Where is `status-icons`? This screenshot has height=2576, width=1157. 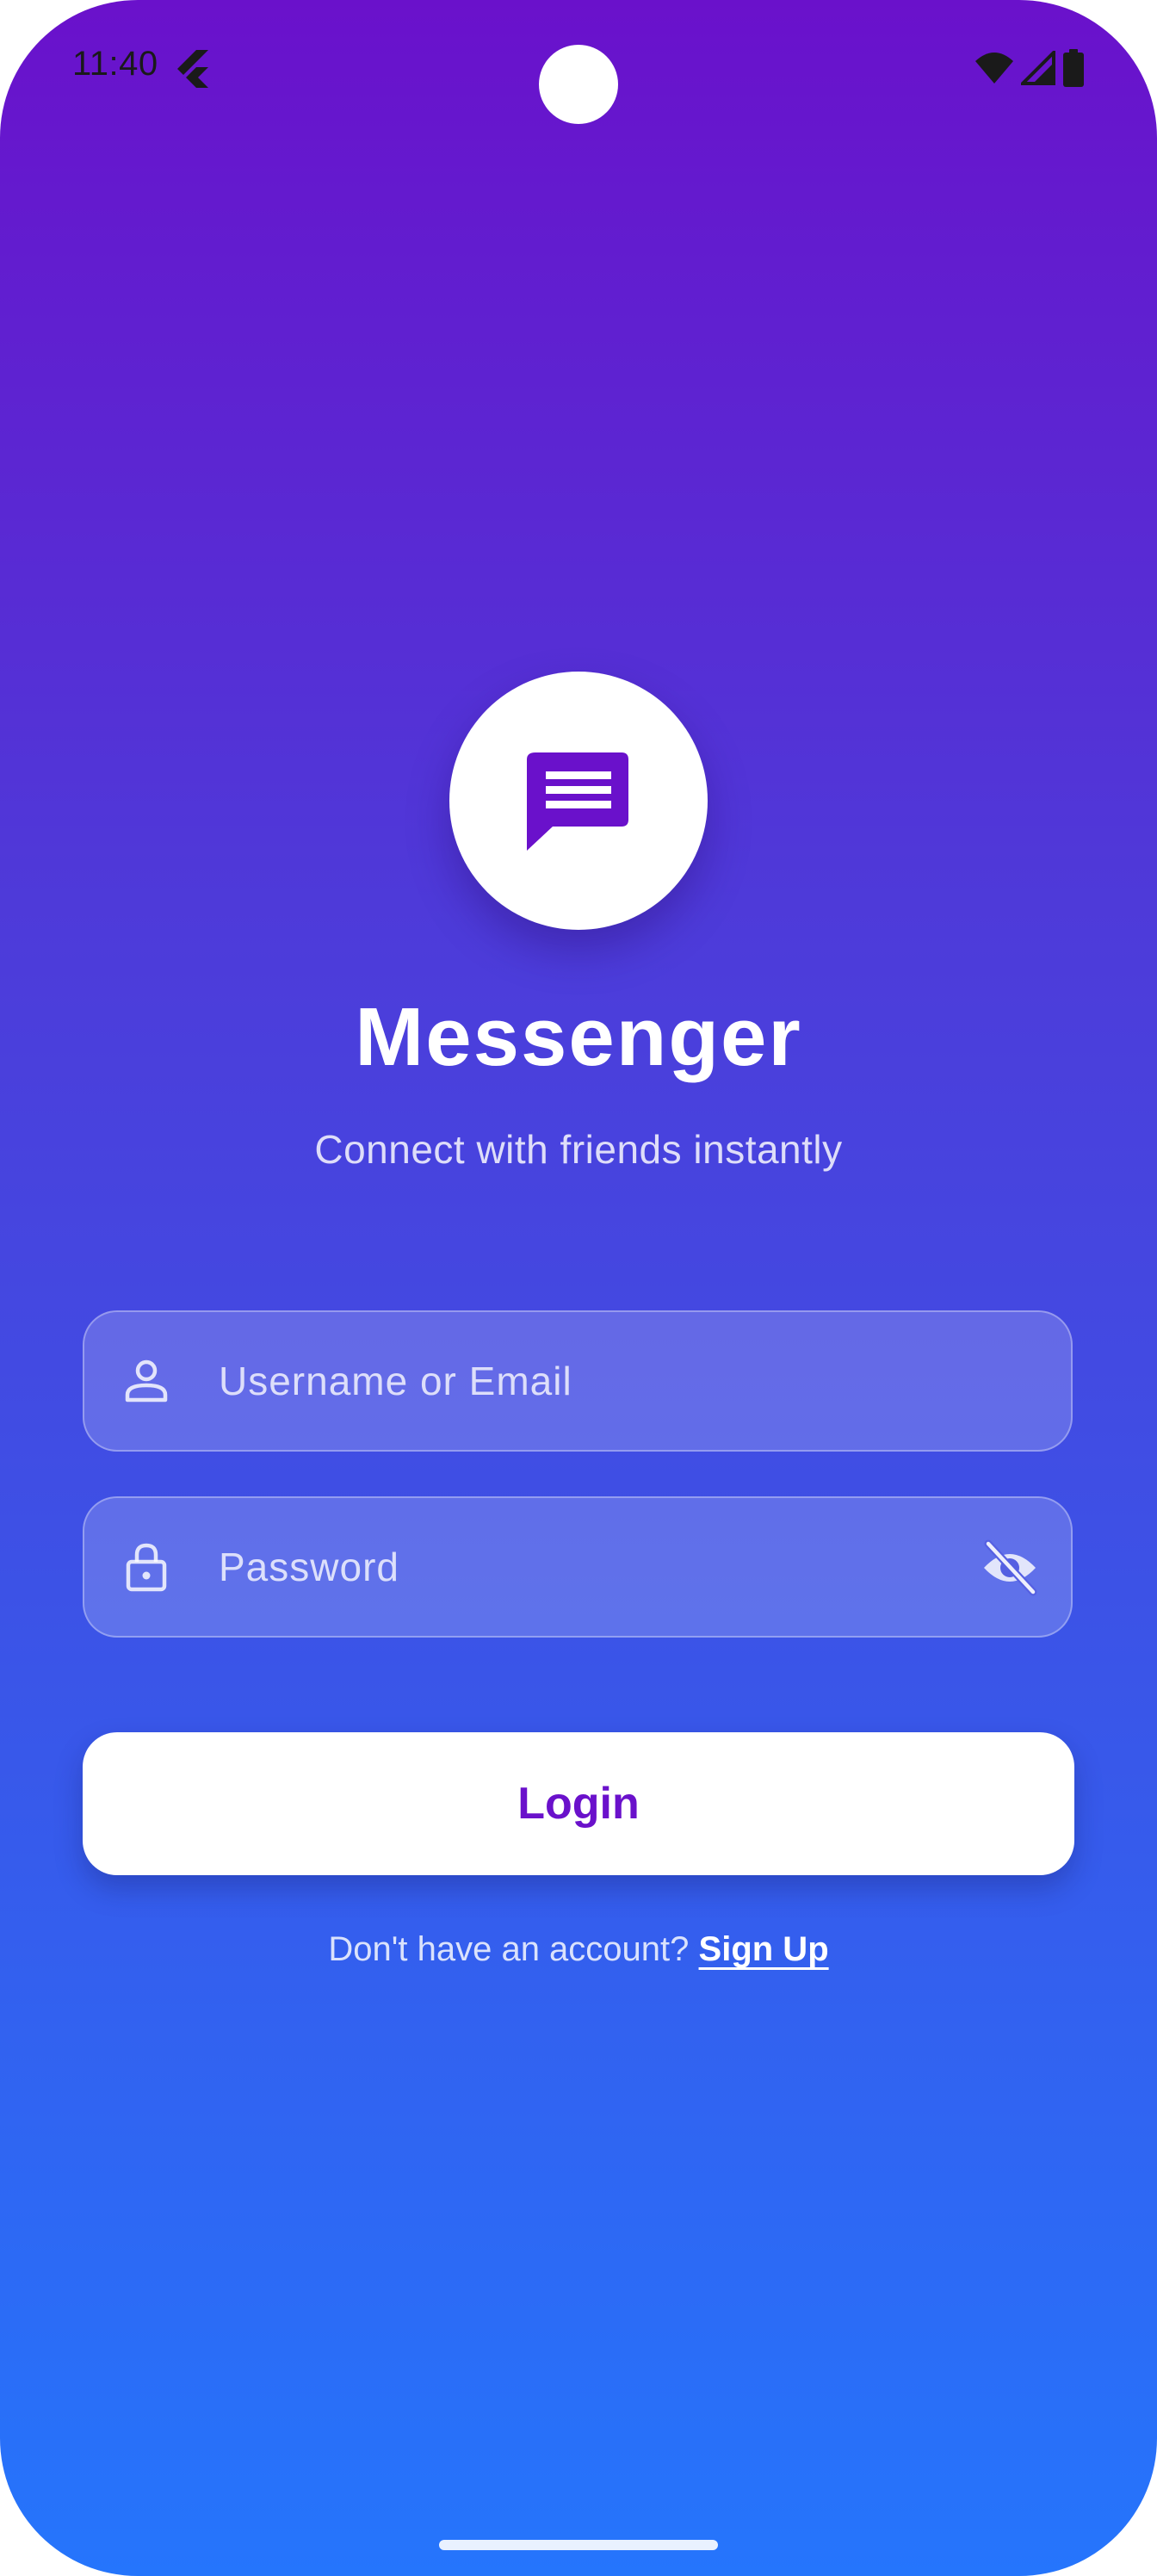
status-icons is located at coordinates (1029, 68).